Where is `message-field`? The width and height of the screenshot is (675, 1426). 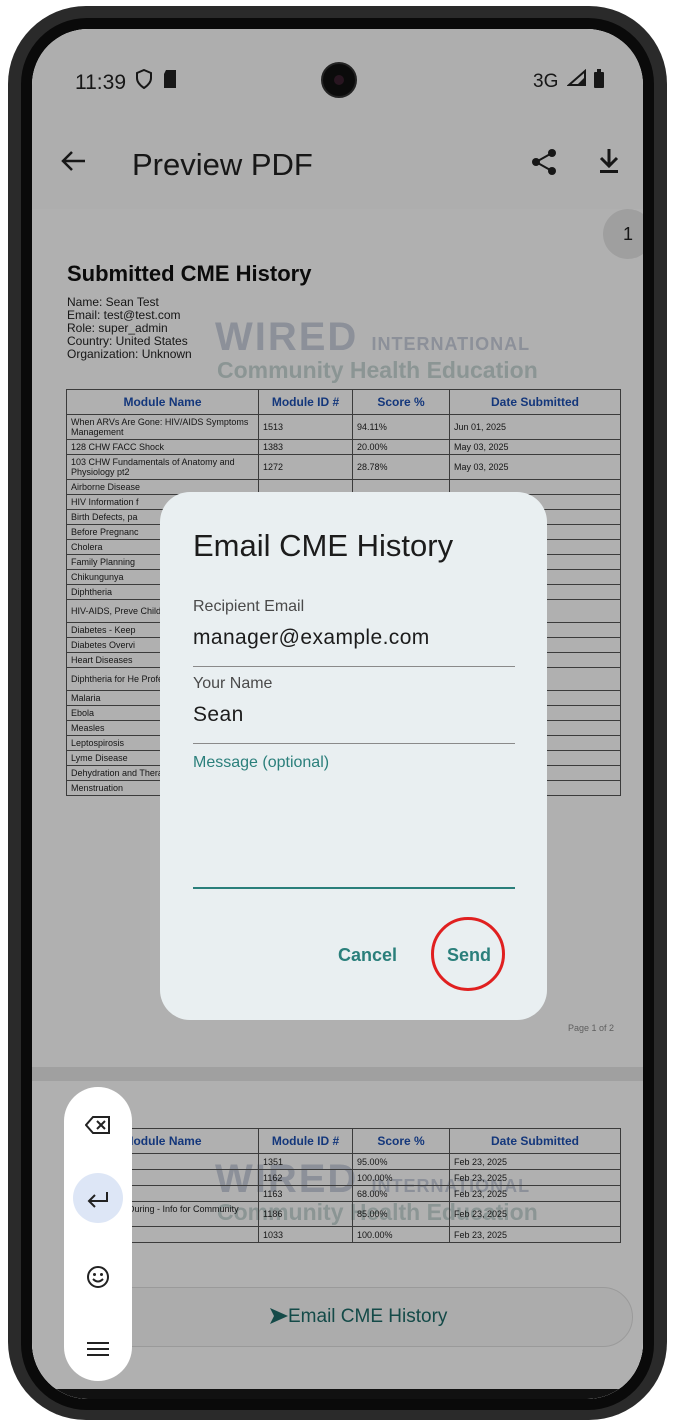
message-field is located at coordinates (354, 834).